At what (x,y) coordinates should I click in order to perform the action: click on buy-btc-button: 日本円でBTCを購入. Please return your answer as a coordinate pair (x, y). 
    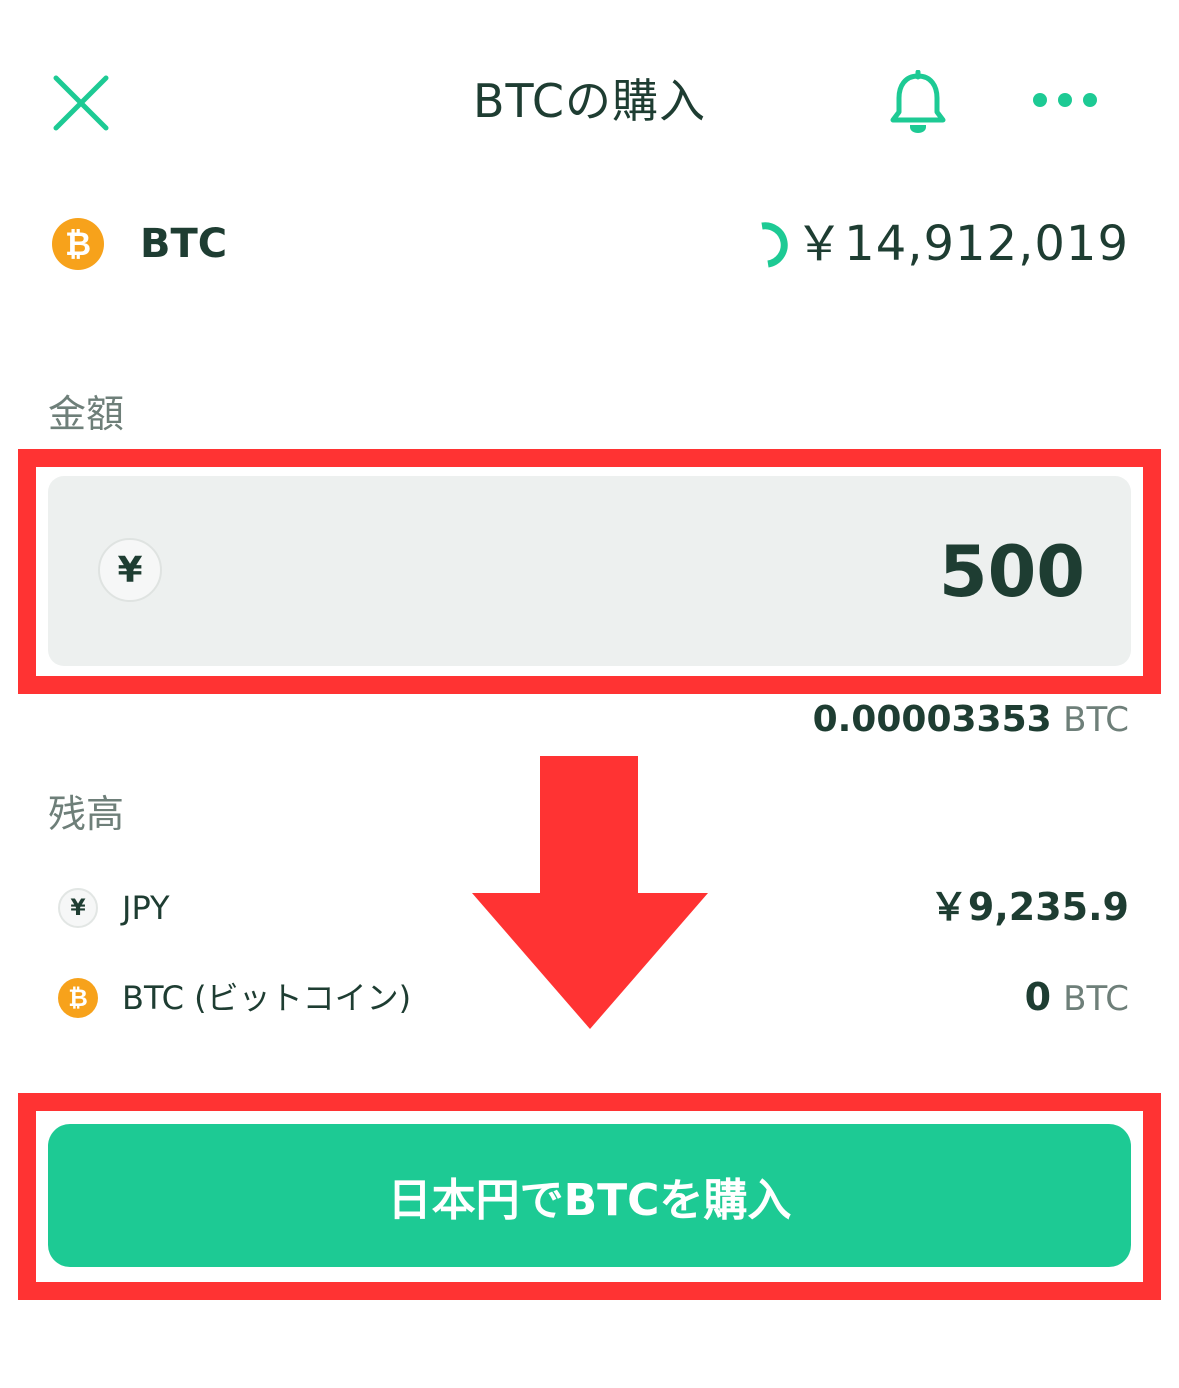
    Looking at the image, I should click on (589, 1195).